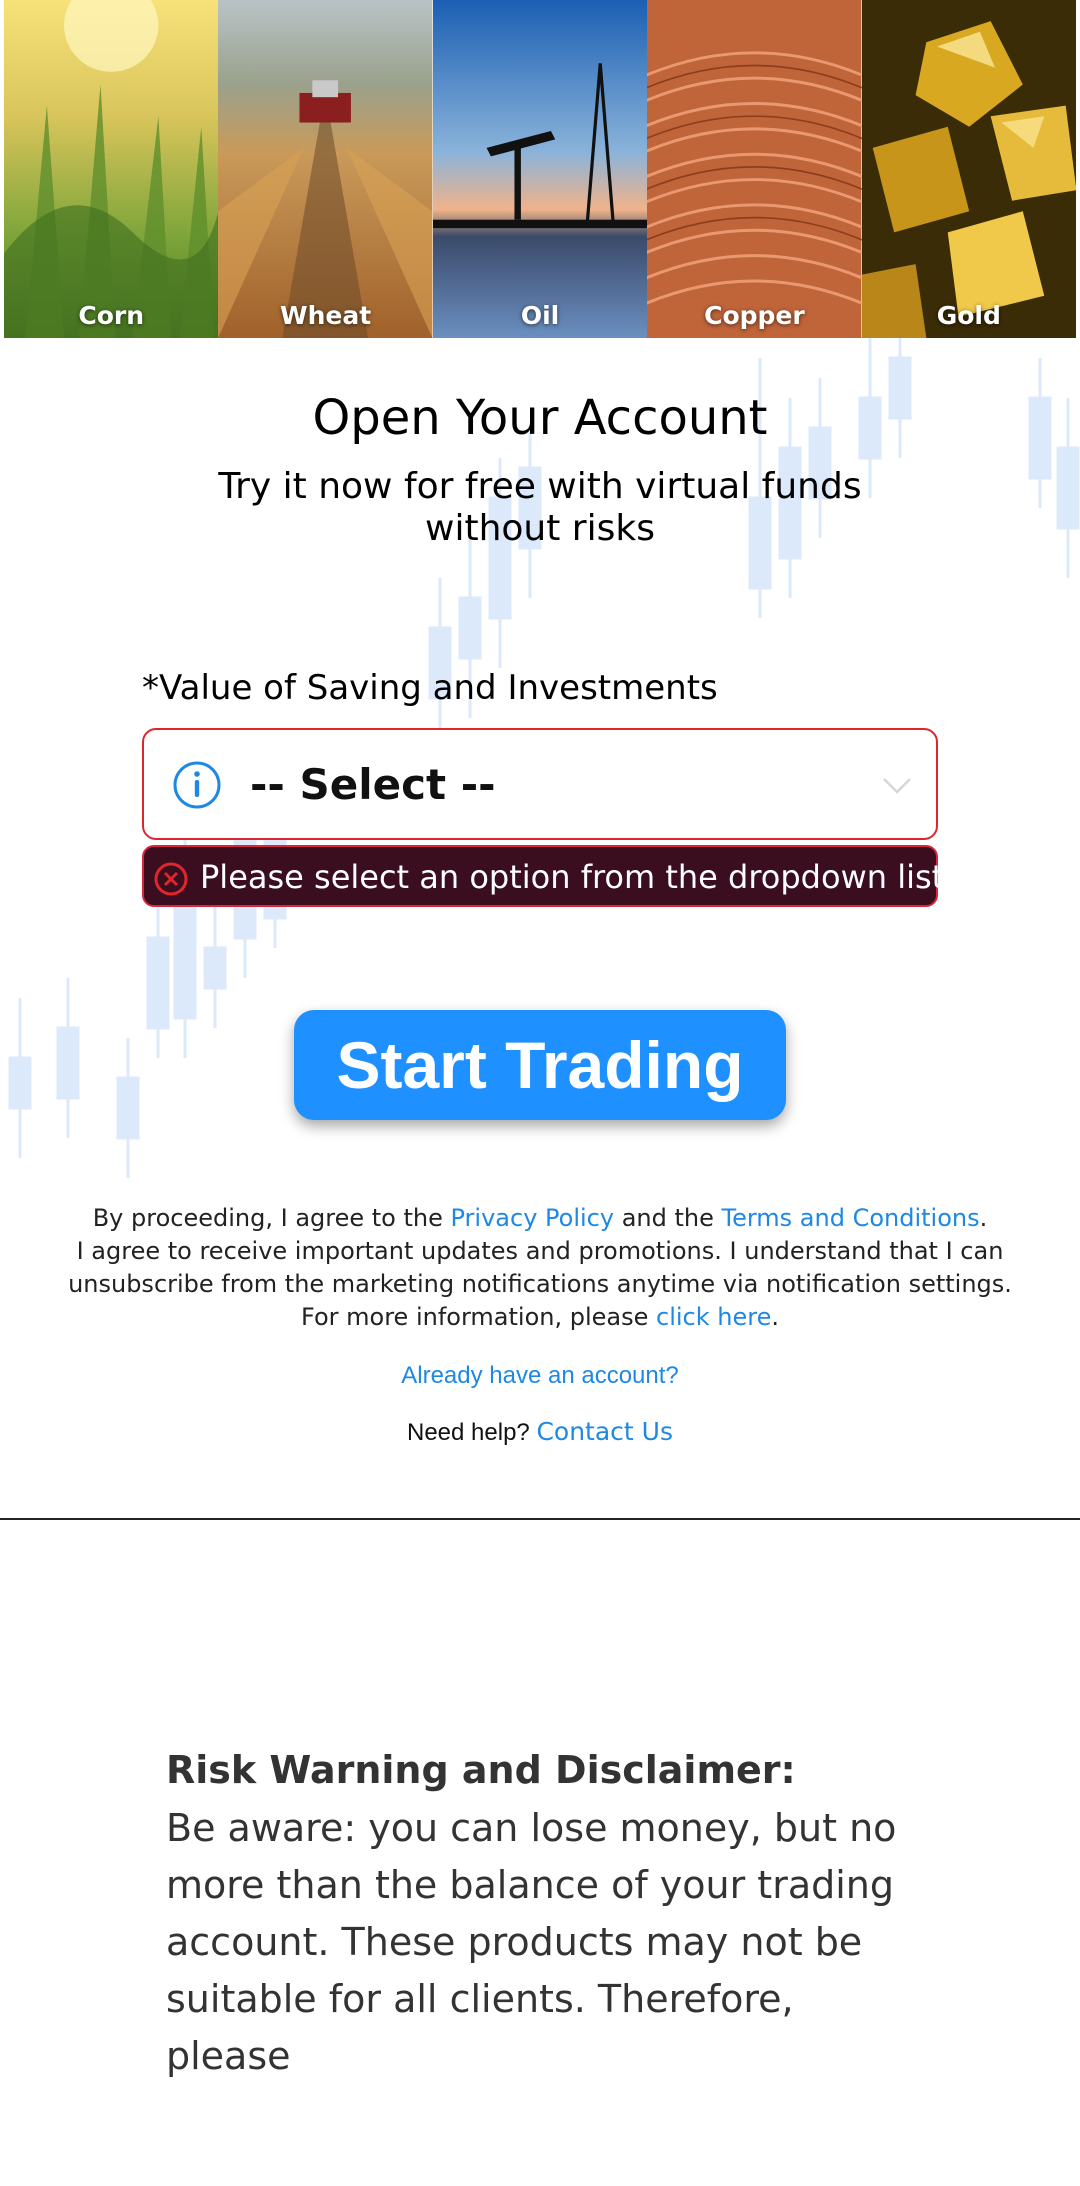 This screenshot has height=2186, width=1080. I want to click on banner-label: Gold, so click(968, 315).